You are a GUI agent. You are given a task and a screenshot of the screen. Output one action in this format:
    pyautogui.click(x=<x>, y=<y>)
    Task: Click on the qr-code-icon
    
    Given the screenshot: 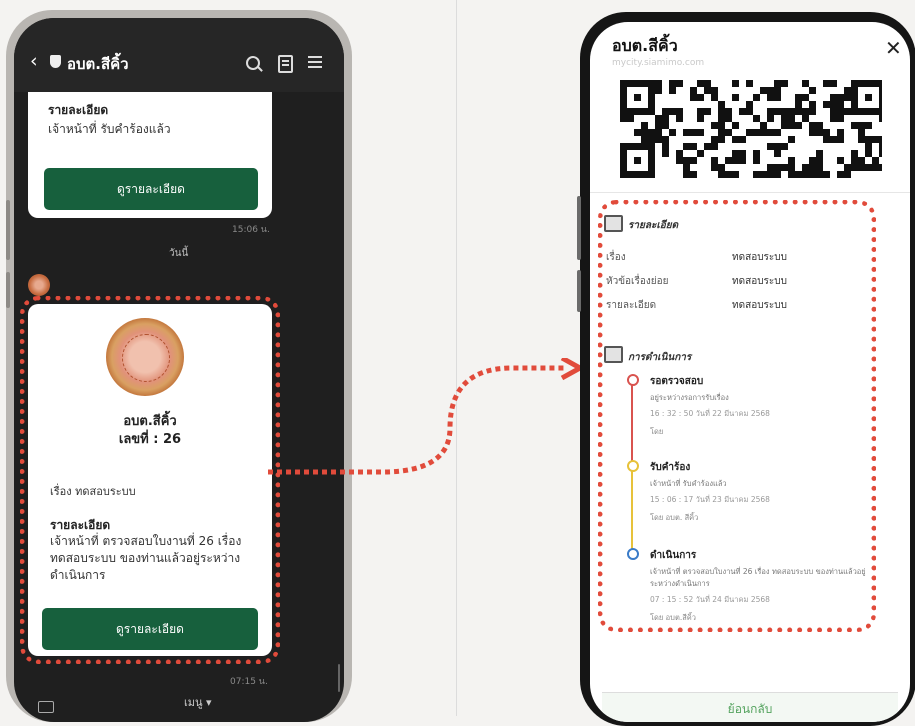 What is the action you would take?
    pyautogui.click(x=751, y=129)
    